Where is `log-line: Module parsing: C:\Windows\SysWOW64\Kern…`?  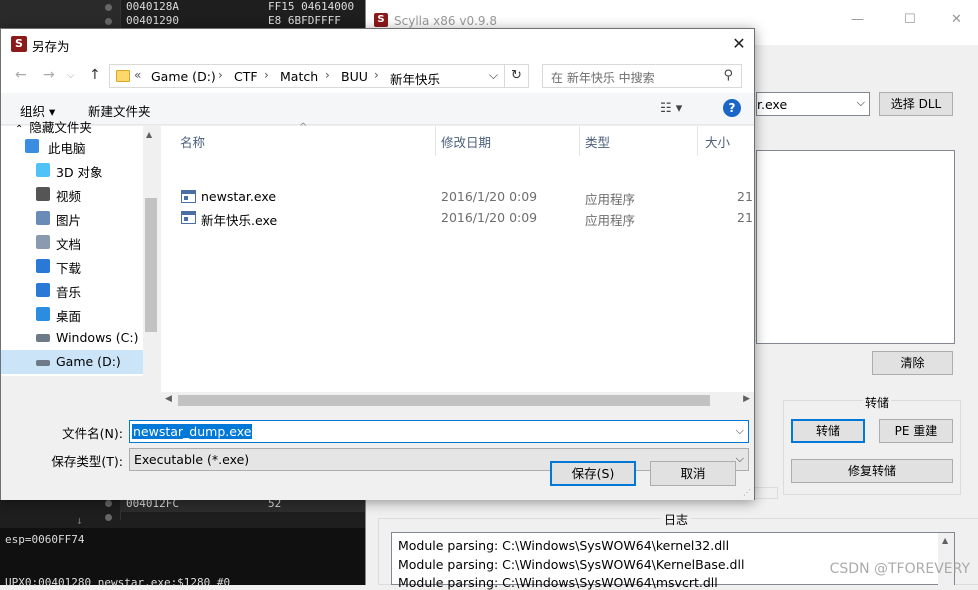 log-line: Module parsing: C:\Windows\SysWOW64\Kern… is located at coordinates (571, 564).